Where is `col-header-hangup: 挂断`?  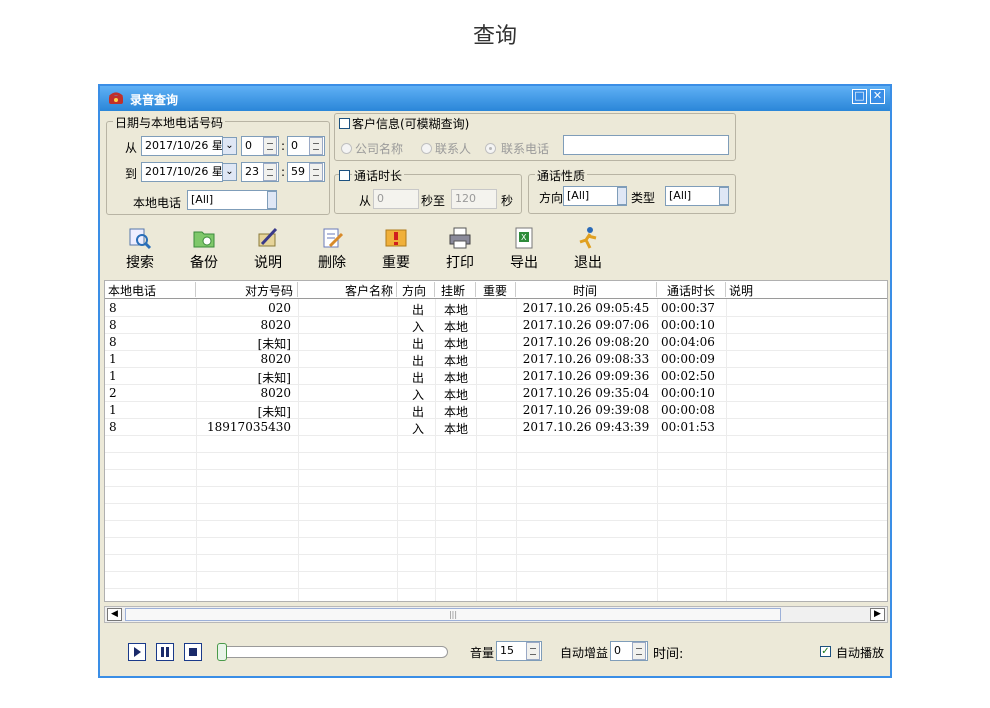
col-header-hangup: 挂断 is located at coordinates (453, 290).